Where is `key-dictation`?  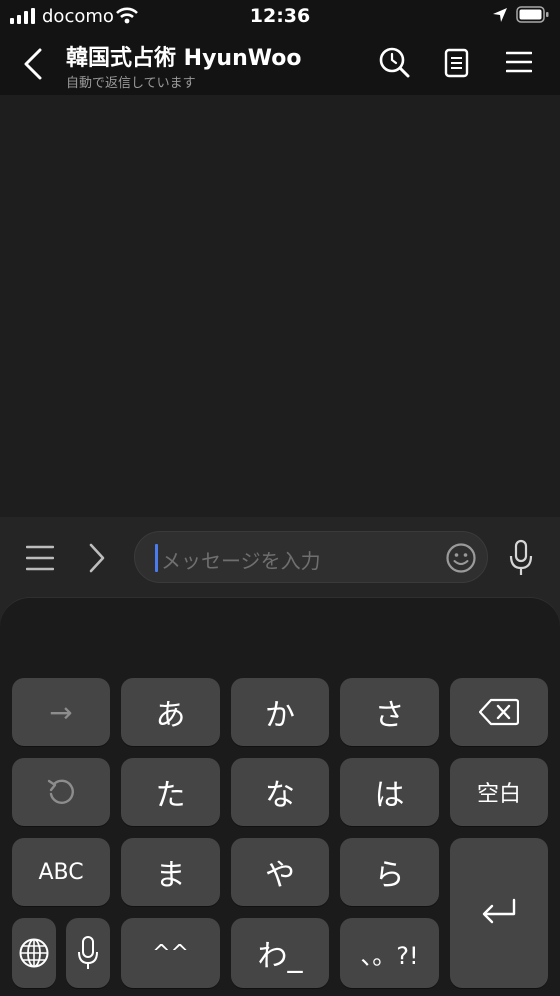 key-dictation is located at coordinates (88, 953).